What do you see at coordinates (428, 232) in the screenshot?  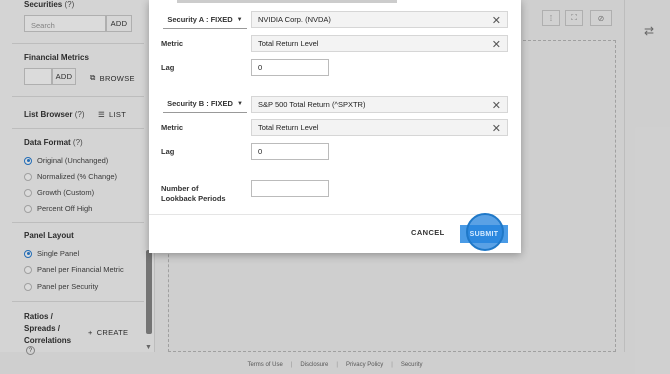 I see `cancel-button: CANCEL` at bounding box center [428, 232].